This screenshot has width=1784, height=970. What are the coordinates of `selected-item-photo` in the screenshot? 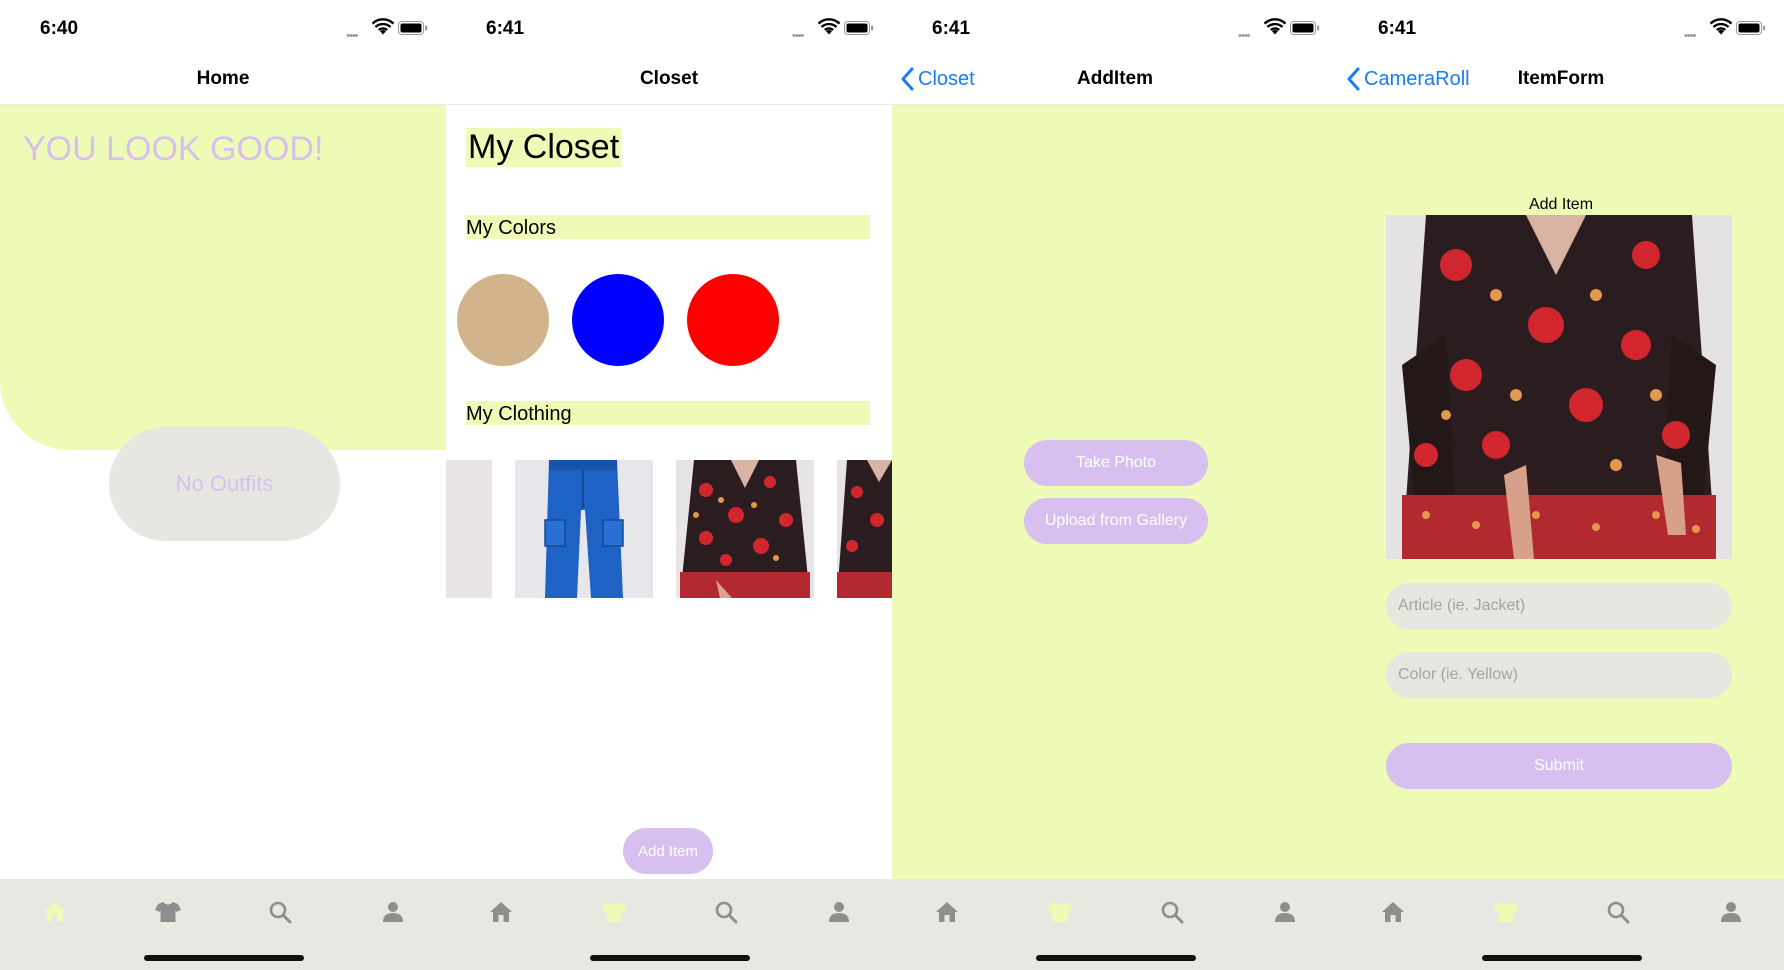 It's located at (1559, 387).